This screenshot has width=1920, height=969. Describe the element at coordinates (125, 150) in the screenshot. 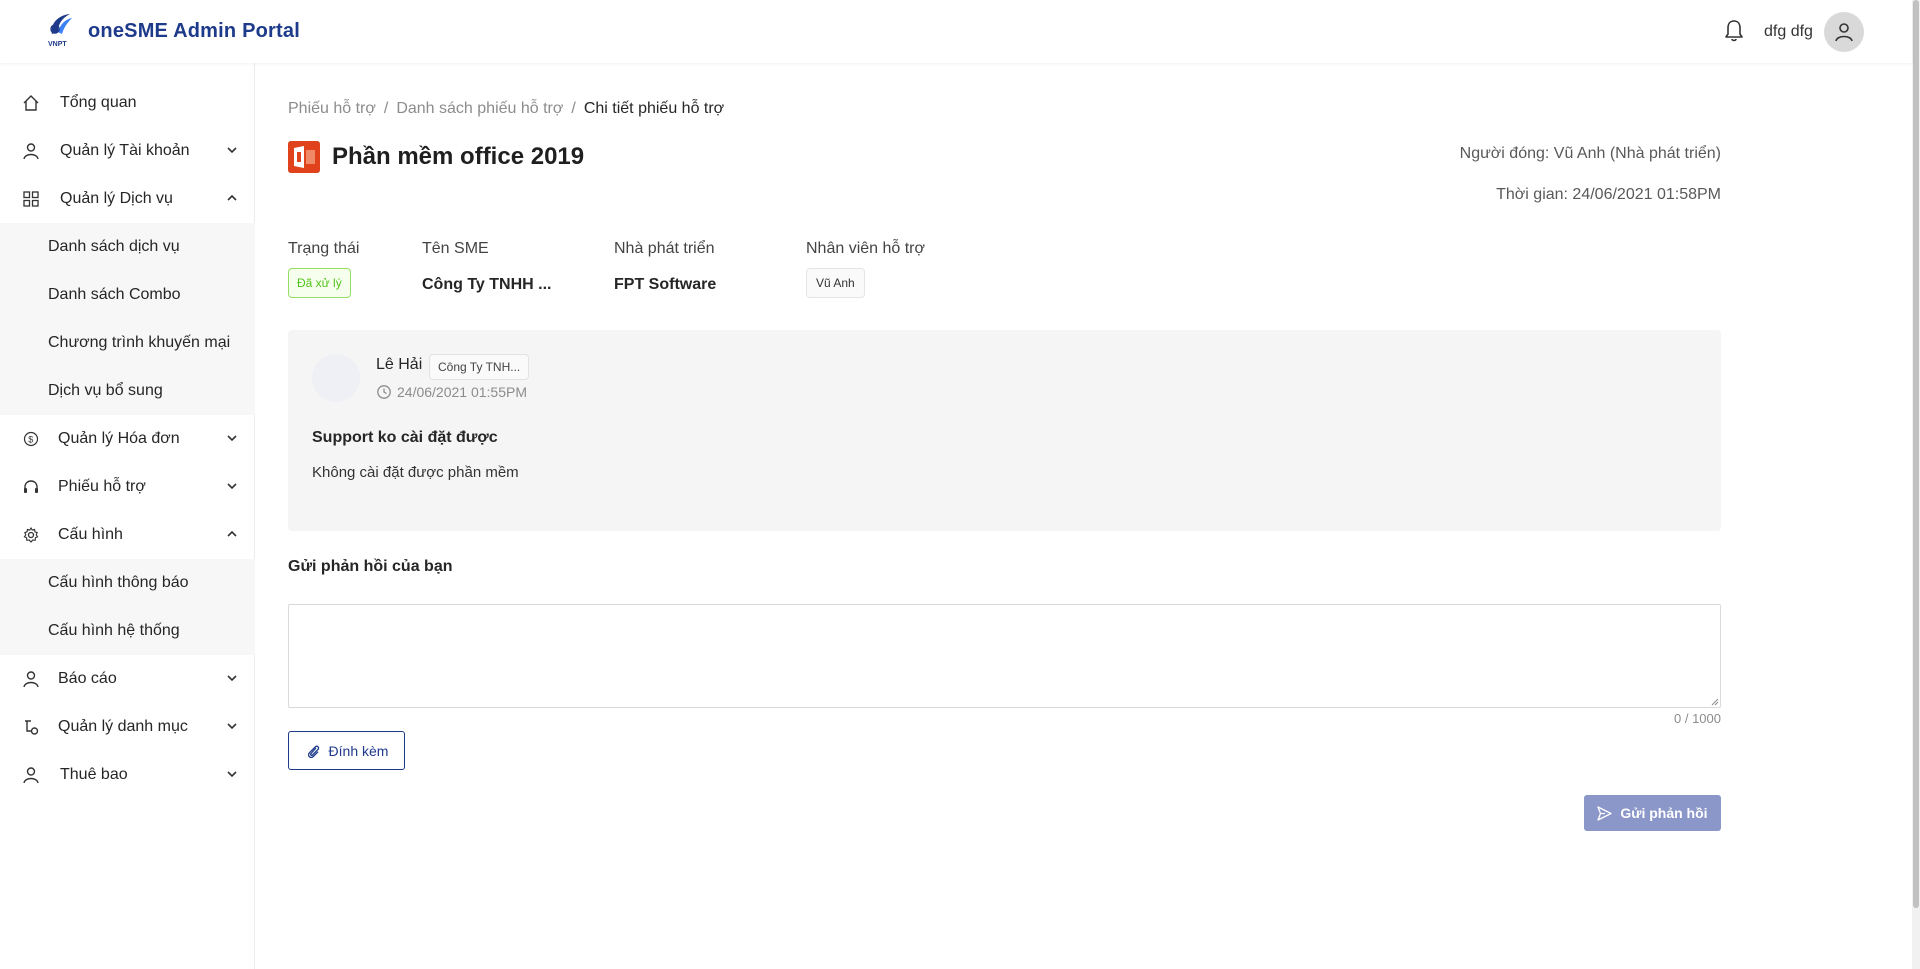

I see `sidebar-item-label: Quản lý Tài khoản` at that location.